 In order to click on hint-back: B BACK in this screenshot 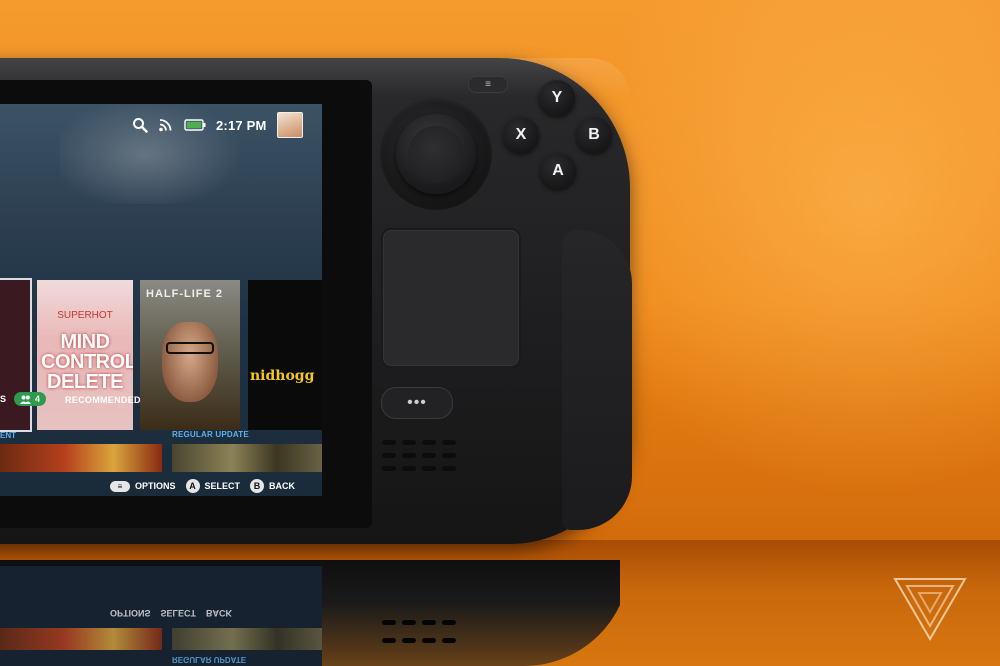, I will do `click(272, 486)`.